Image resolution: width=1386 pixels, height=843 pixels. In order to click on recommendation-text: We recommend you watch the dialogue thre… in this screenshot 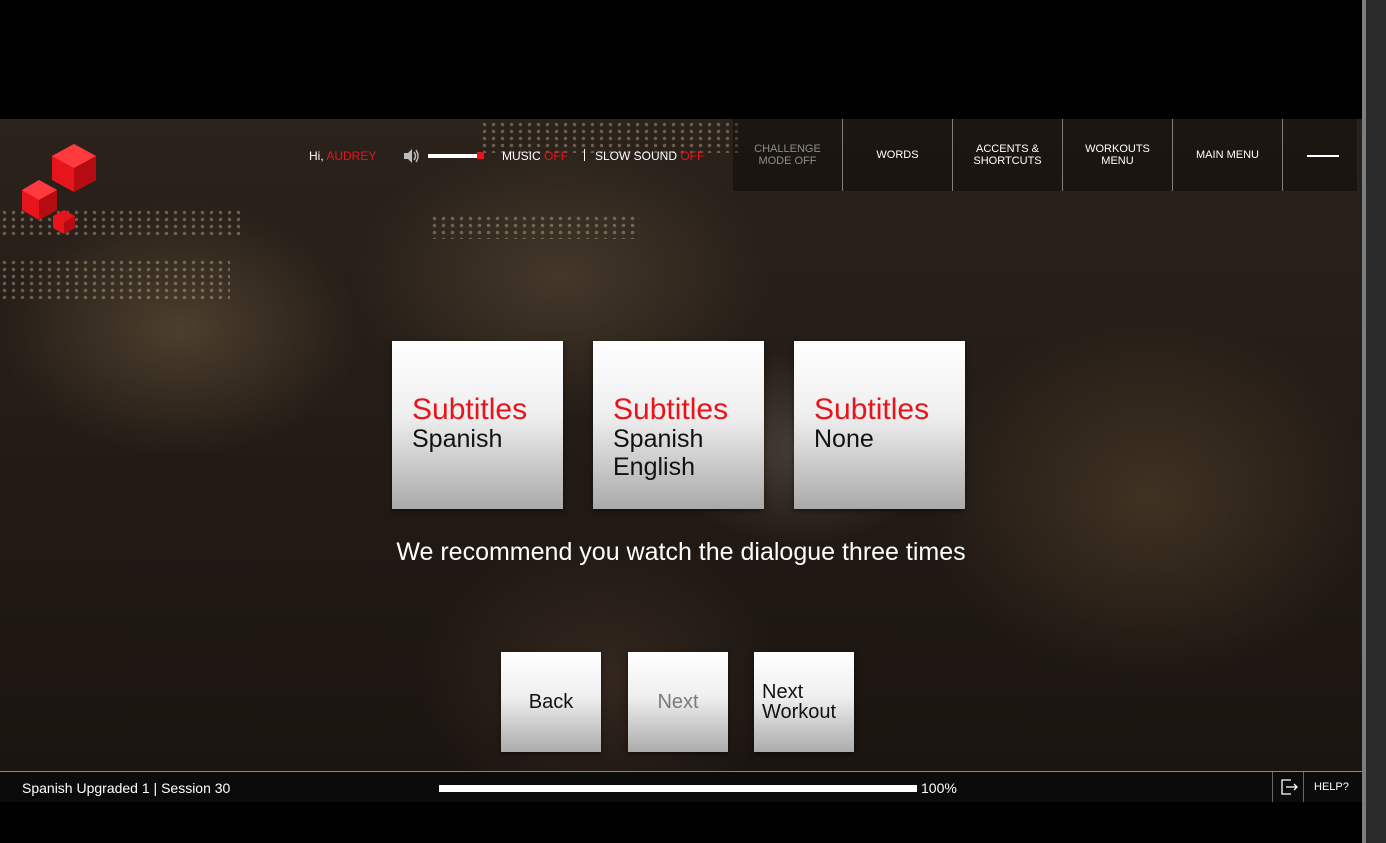, I will do `click(681, 552)`.